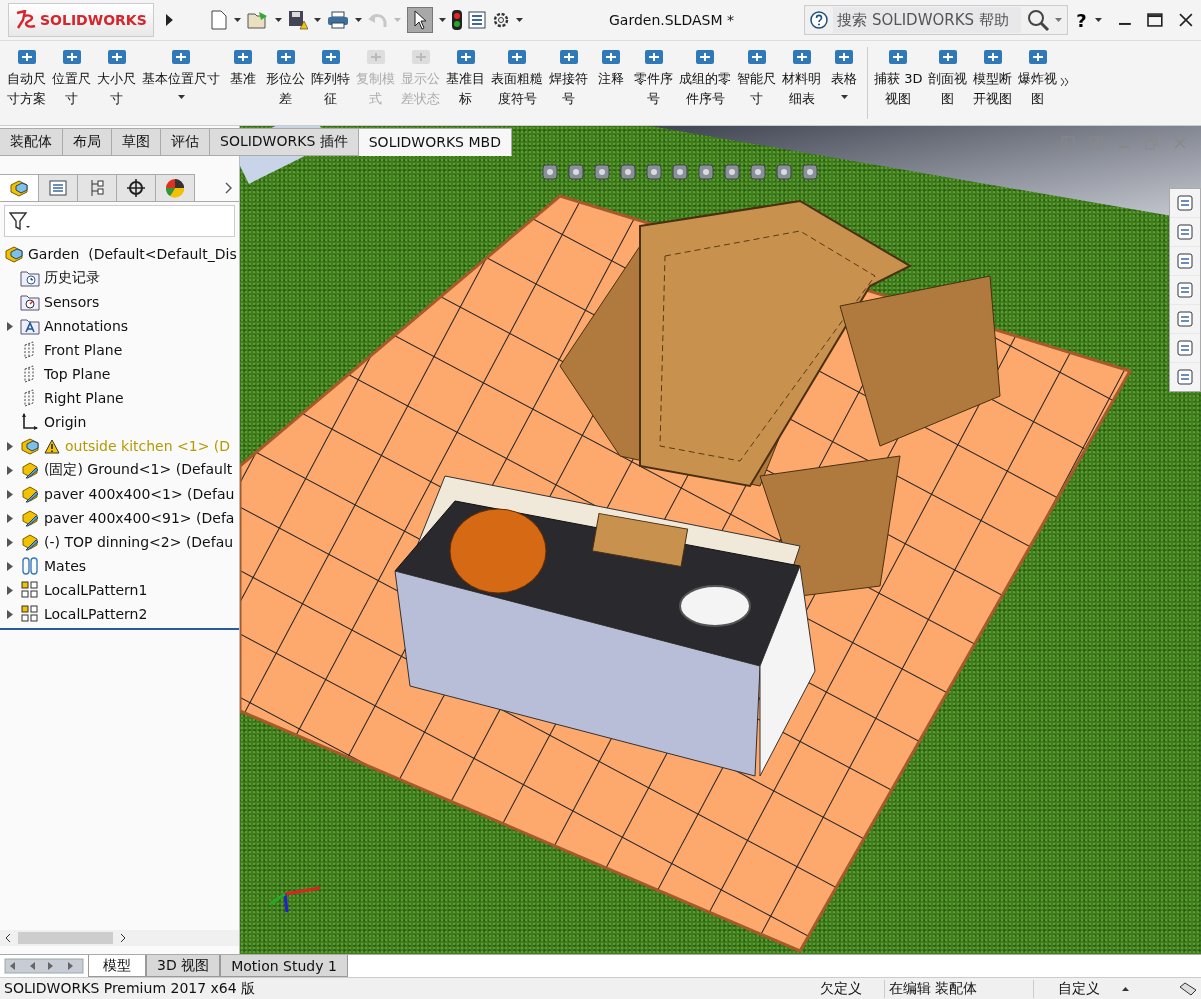 This screenshot has width=1201, height=999. I want to click on close-icon, so click(1186, 20).